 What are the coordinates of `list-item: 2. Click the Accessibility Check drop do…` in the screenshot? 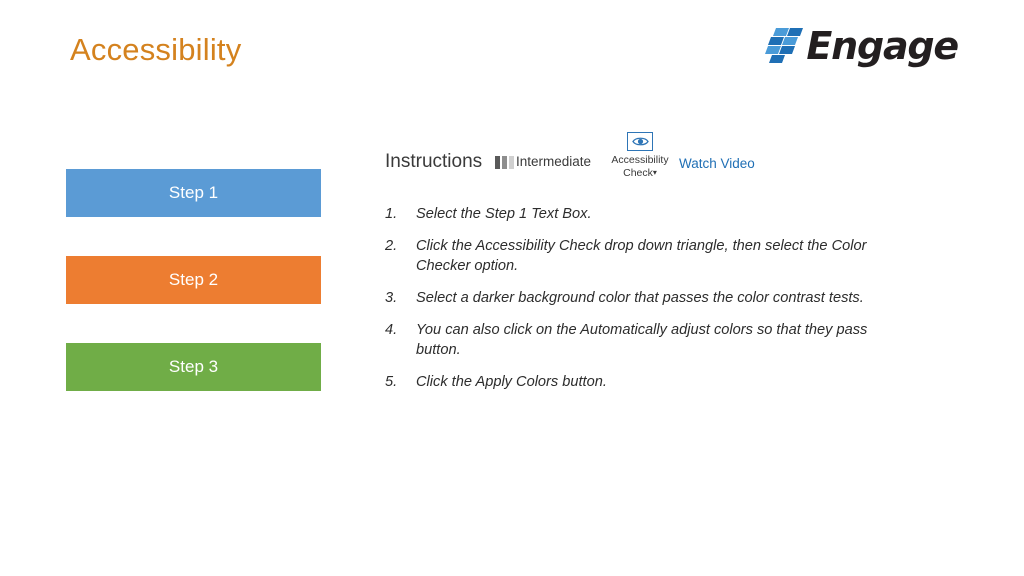 It's located at (643, 256).